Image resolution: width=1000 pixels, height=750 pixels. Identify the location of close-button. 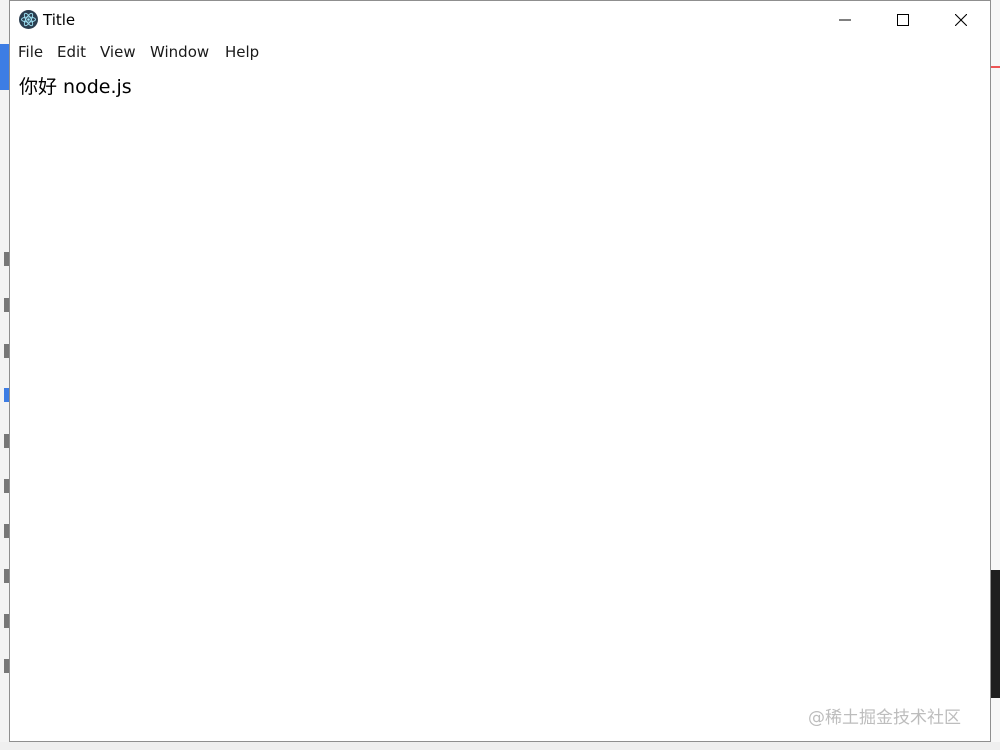
(961, 20).